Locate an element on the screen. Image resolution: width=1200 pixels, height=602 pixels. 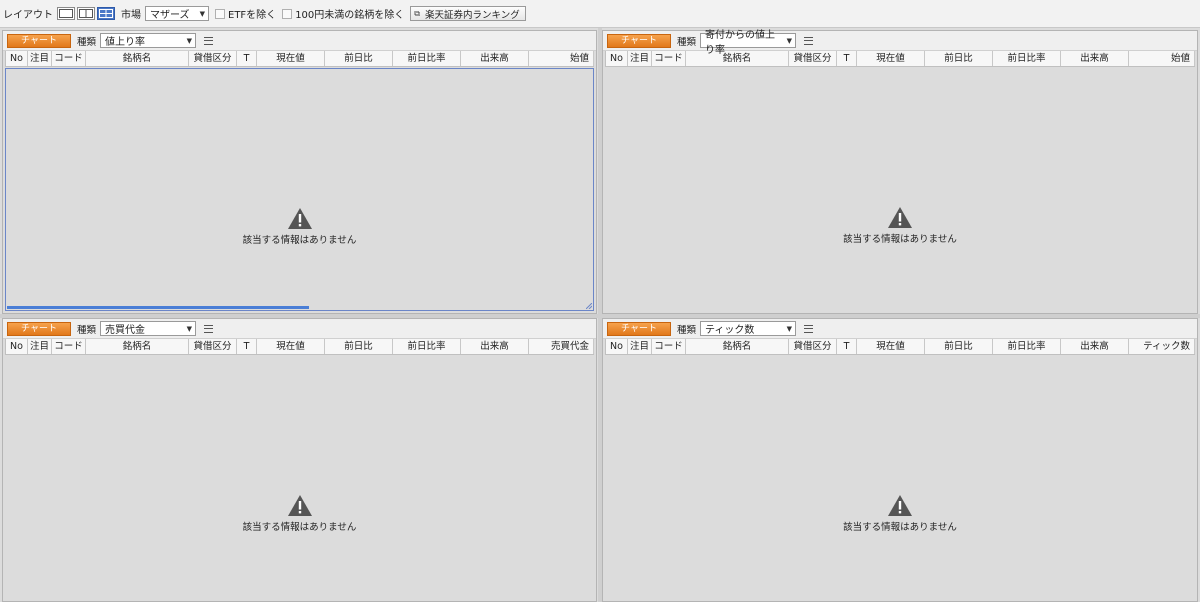
exclude-etf-checkbox is located at coordinates (220, 13).